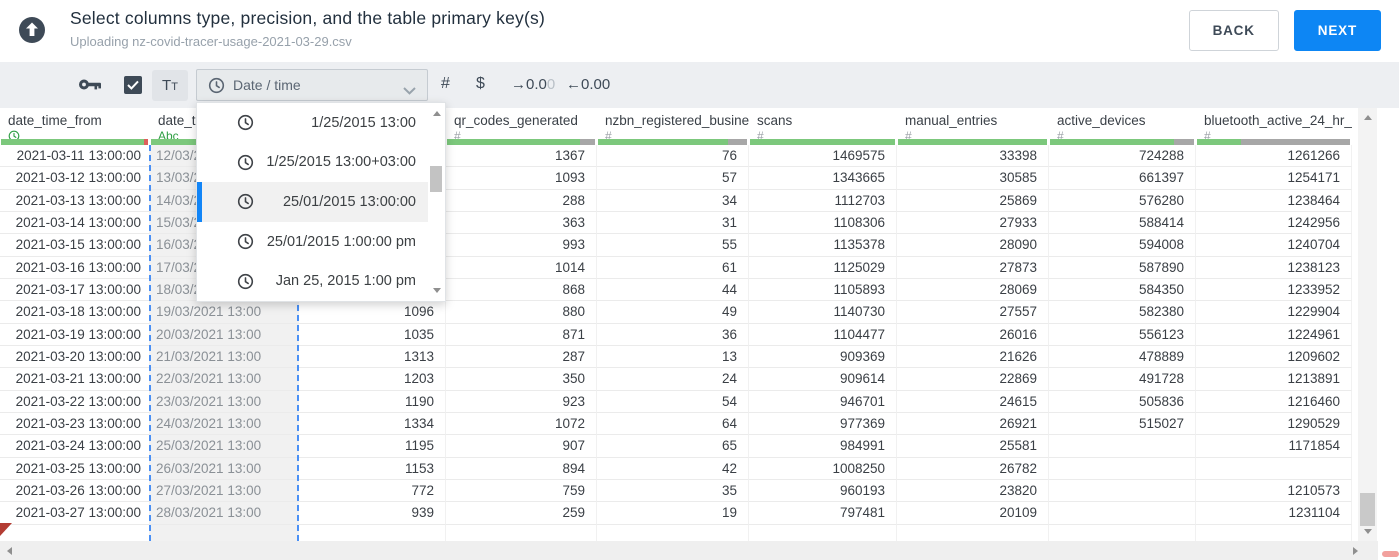 The width and height of the screenshot is (1399, 560). Describe the element at coordinates (823, 334) in the screenshot. I see `table-cell: 1104477` at that location.